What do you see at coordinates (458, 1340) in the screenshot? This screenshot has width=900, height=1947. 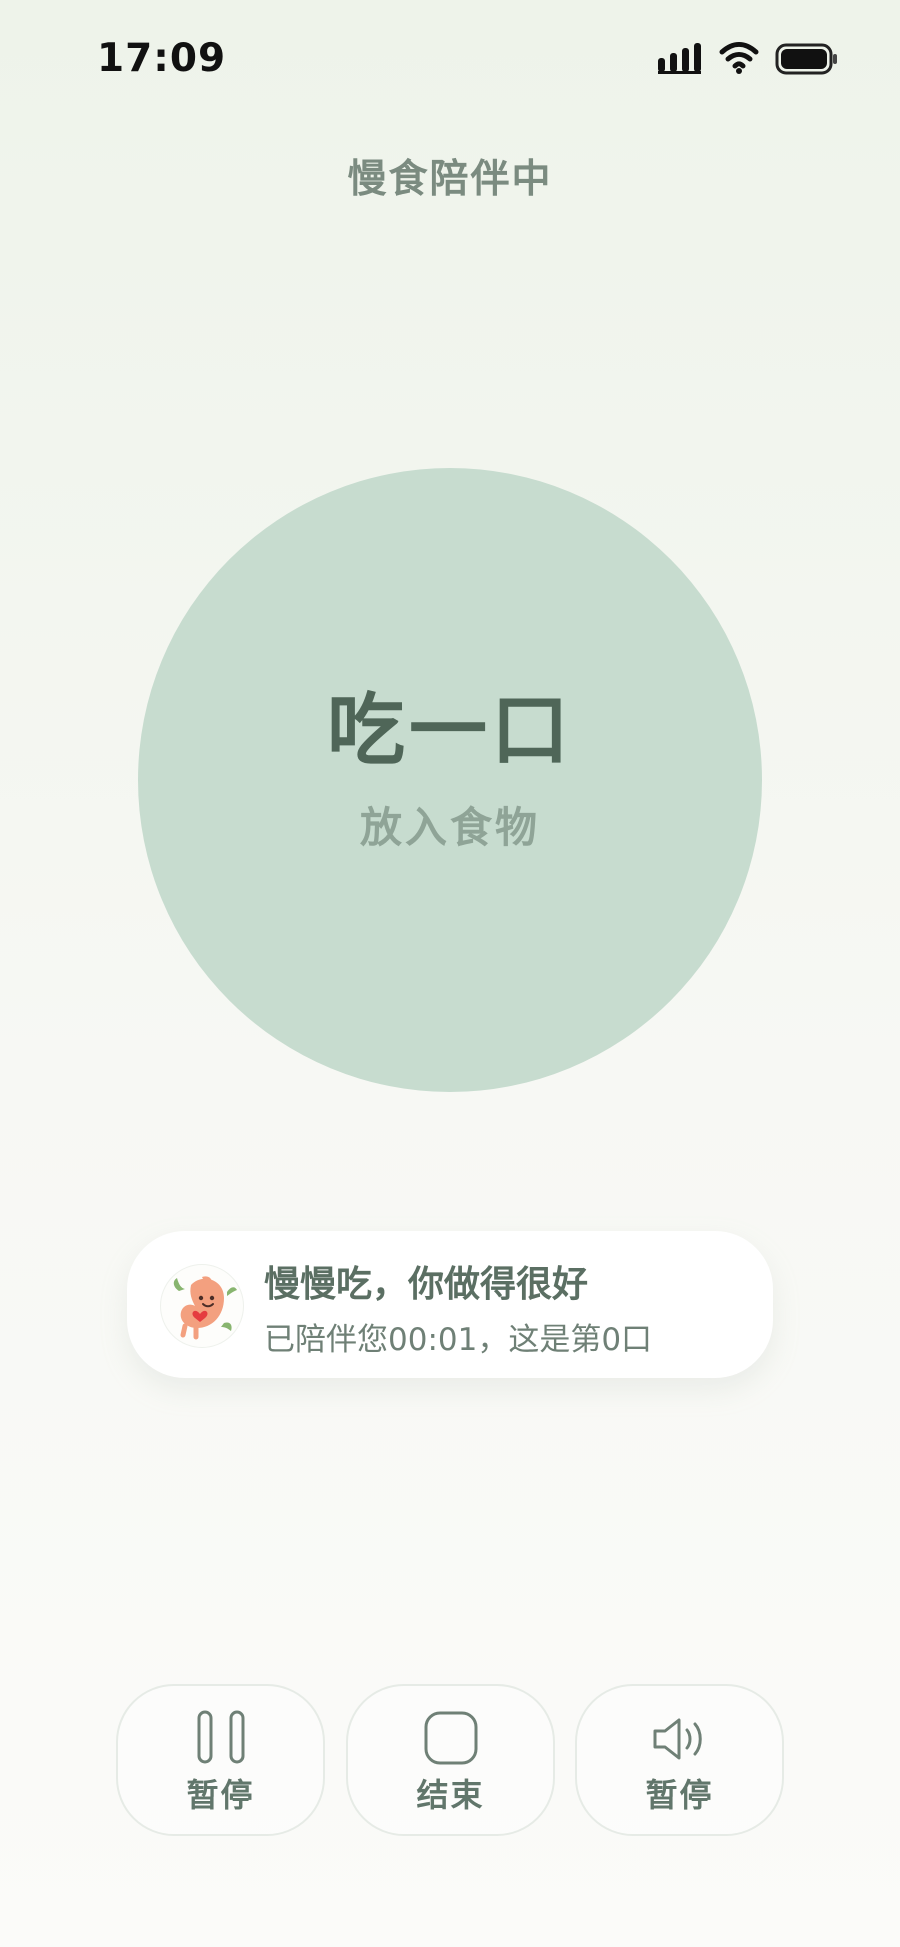 I see `message-subtitle: 已陪伴您00:01，这是第0口` at bounding box center [458, 1340].